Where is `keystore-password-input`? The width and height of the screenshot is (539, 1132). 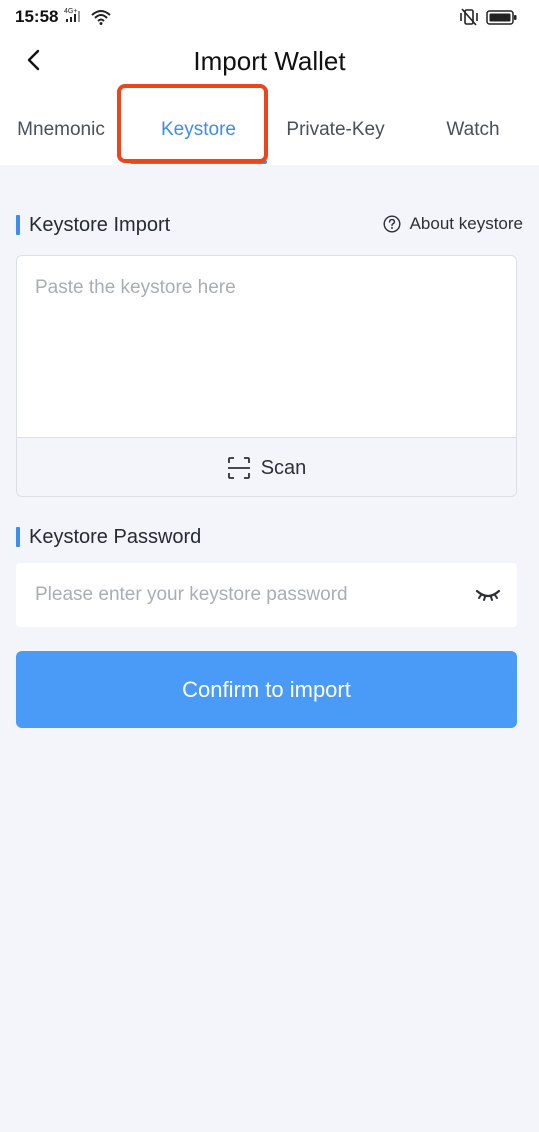
keystore-password-input is located at coordinates (236, 595).